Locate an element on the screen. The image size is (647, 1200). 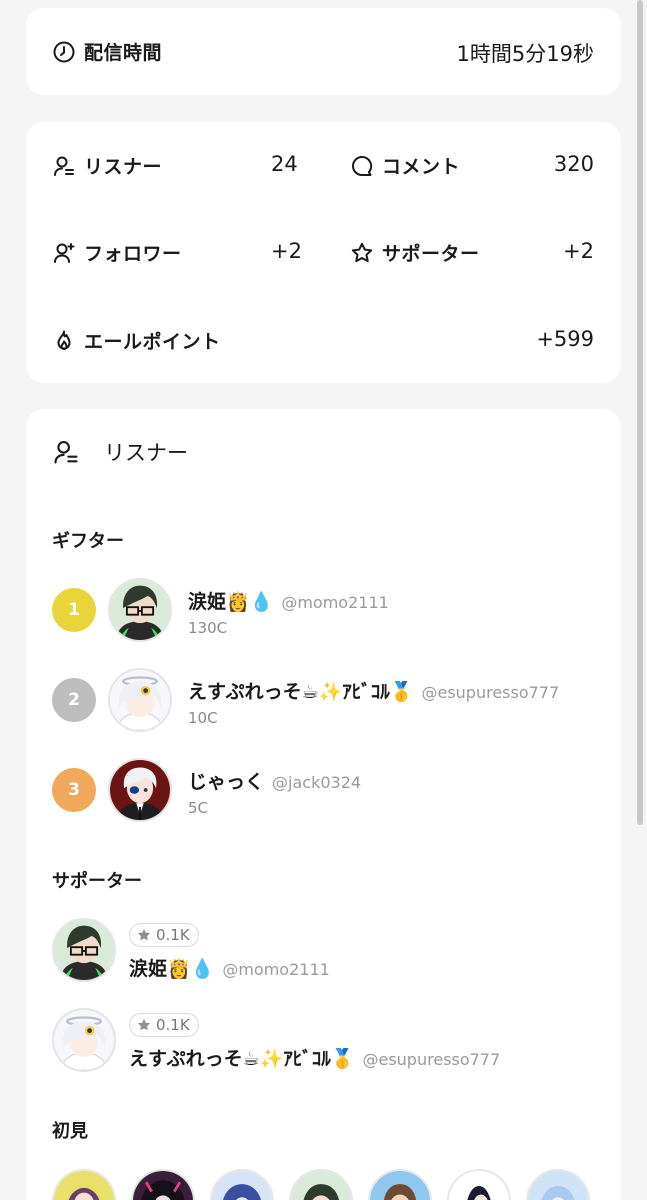
supporter-display-name: えすぷれっそ☕✨ｱﾋﾞｺﾙ🥇 is located at coordinates (242, 1059).